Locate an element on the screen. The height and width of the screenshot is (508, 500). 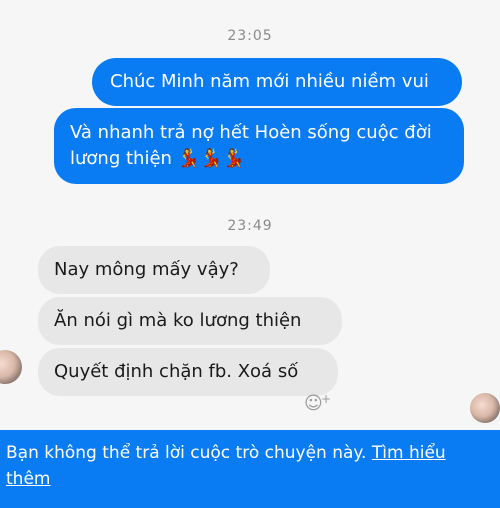
outgoing-message: Chúc Minh năm mới nhiều niềm vui is located at coordinates (277, 82).